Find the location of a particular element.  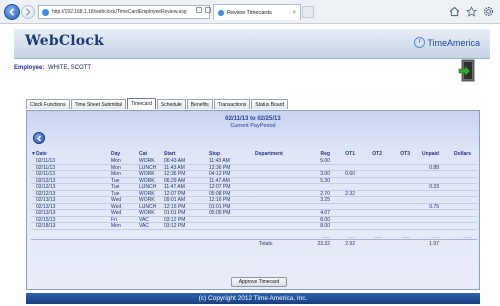

browser-tab: Review Timecards × is located at coordinates (257, 12).